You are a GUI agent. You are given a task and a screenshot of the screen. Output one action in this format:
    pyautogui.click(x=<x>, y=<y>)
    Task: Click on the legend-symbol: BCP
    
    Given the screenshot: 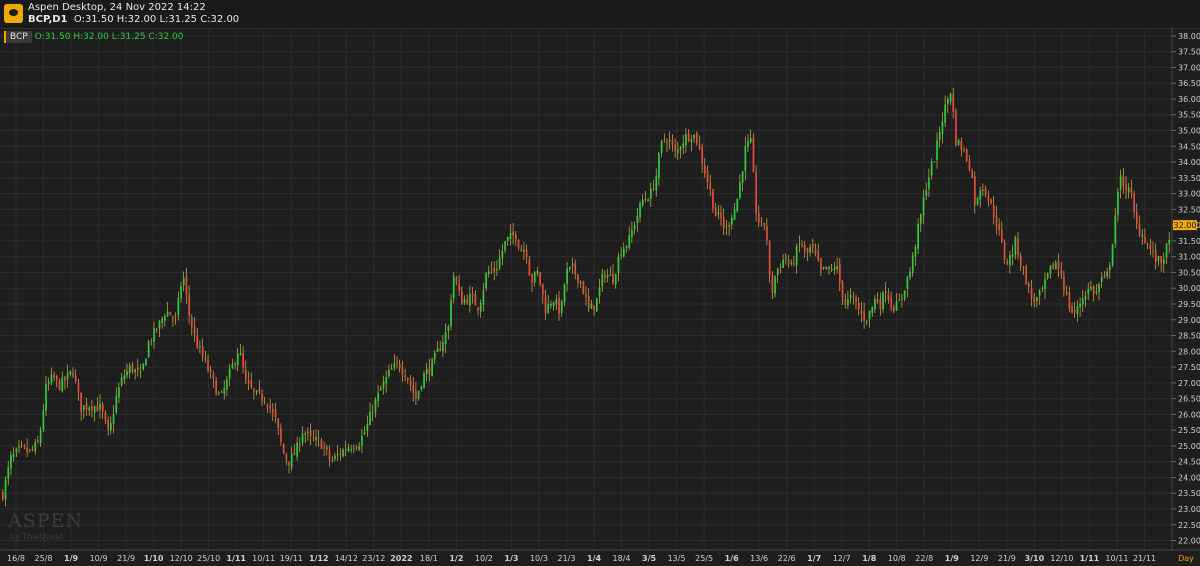 What is the action you would take?
    pyautogui.click(x=18, y=37)
    